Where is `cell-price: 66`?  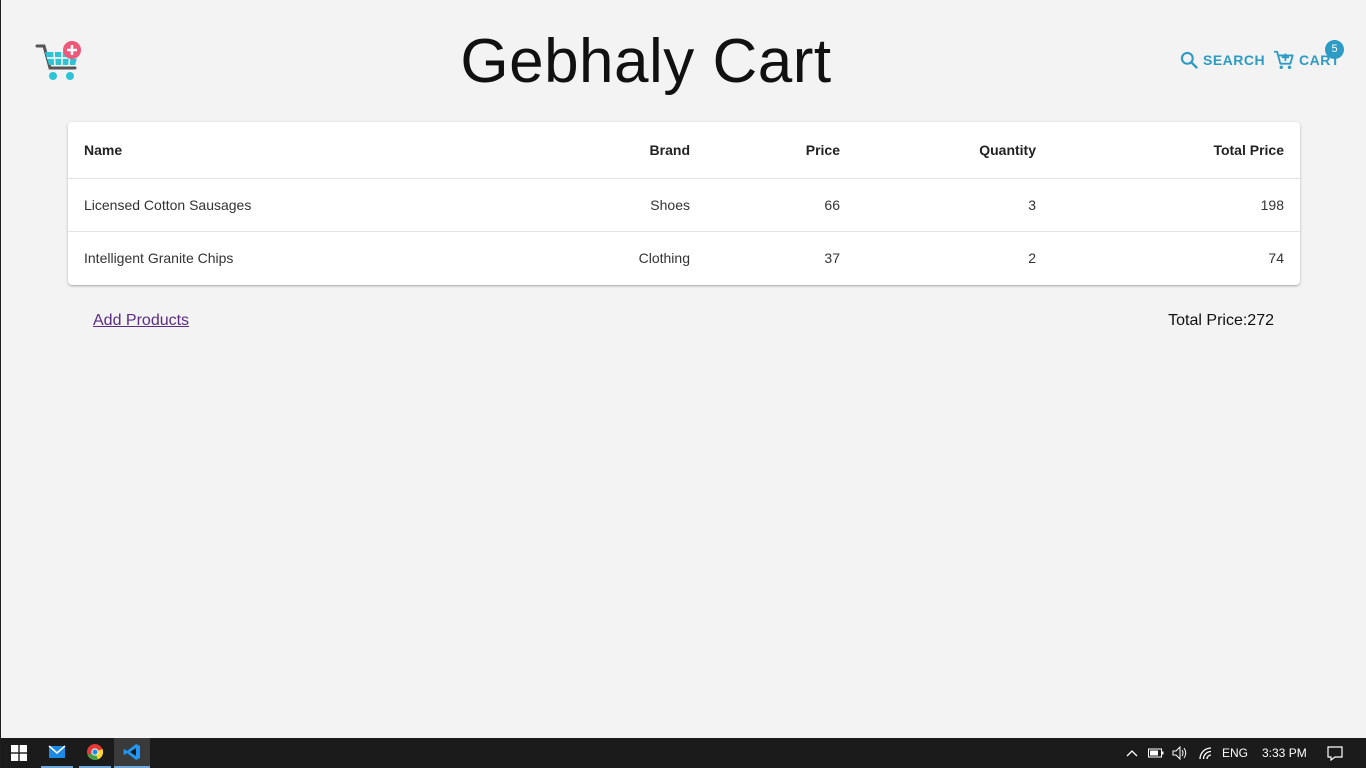
cell-price: 66 is located at coordinates (781, 205).